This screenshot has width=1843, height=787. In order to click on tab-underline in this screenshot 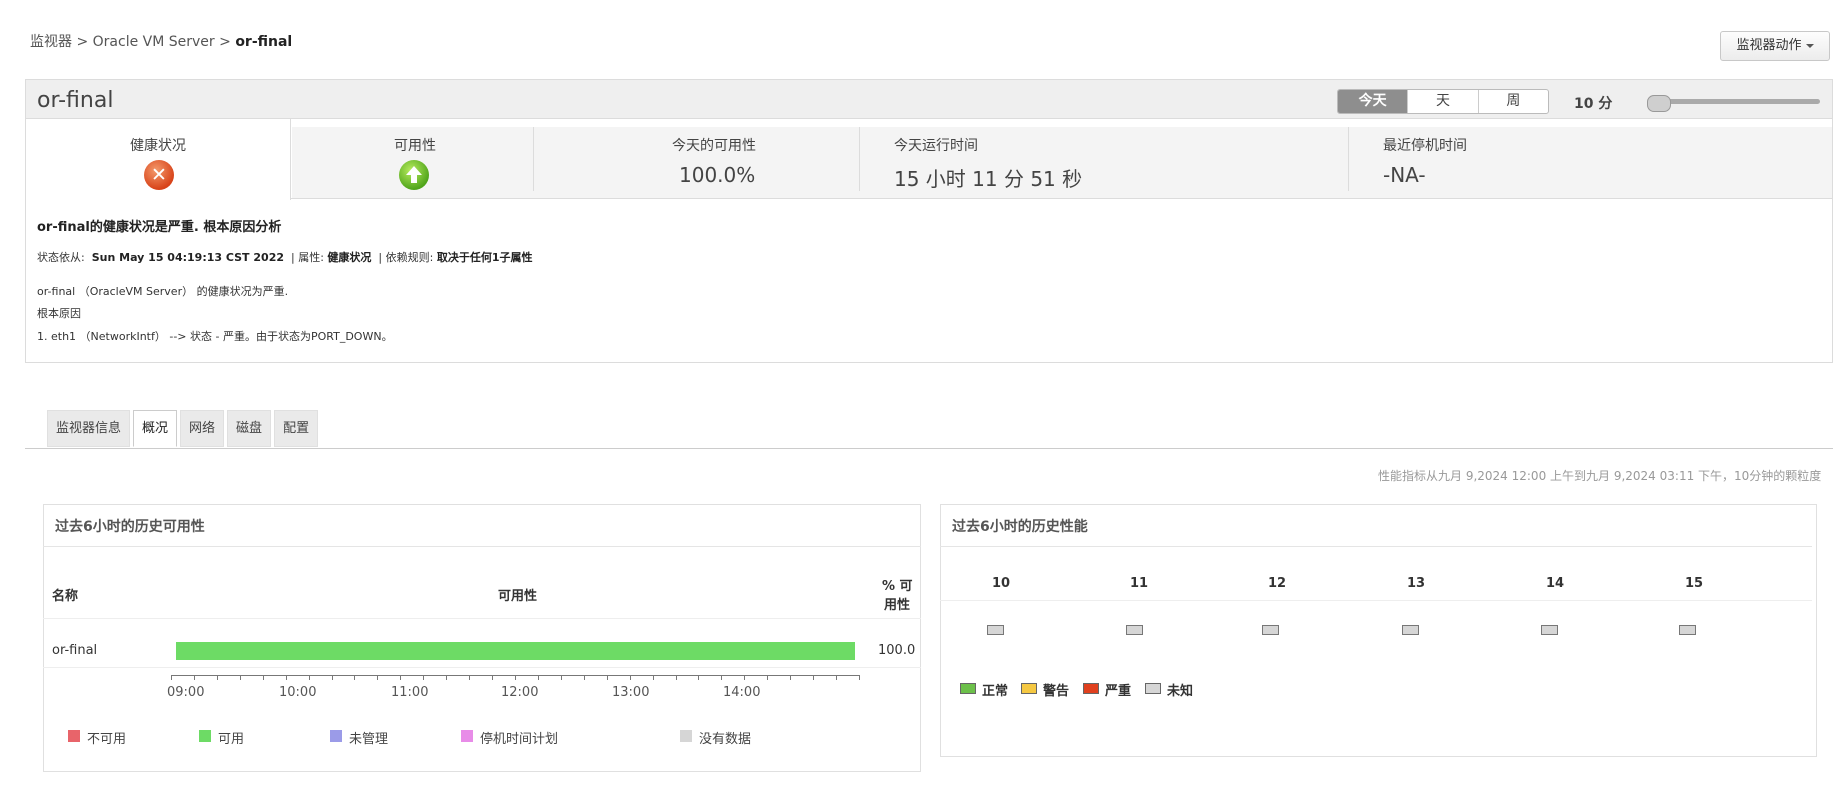, I will do `click(929, 448)`.